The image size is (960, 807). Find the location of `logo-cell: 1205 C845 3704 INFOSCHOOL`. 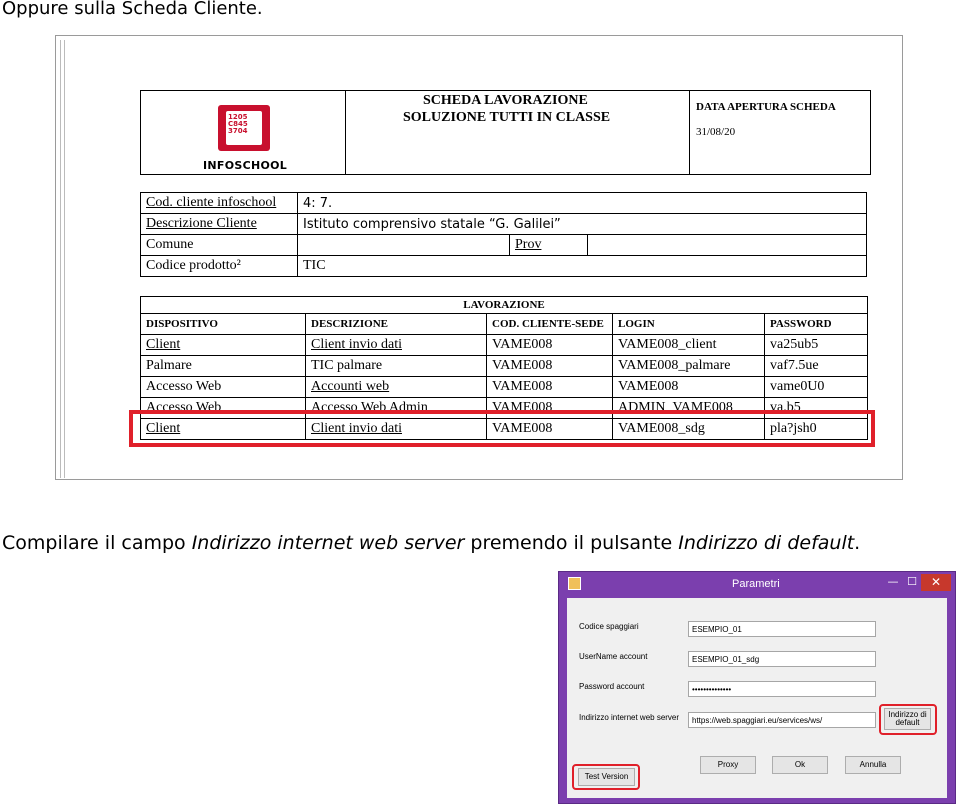

logo-cell: 1205 C845 3704 INFOSCHOOL is located at coordinates (243, 132).